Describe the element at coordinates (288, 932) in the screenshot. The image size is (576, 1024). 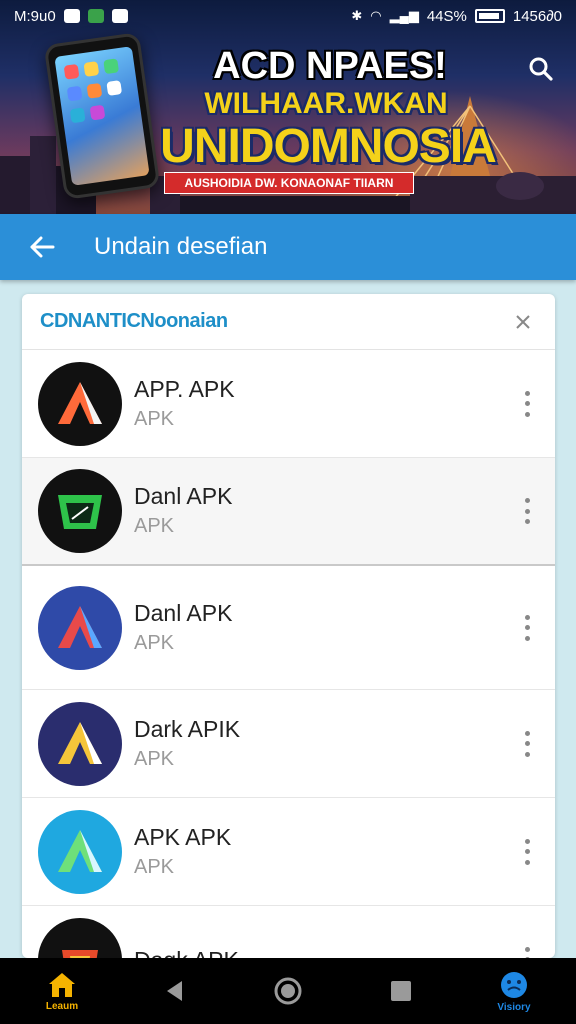
I see `list-item: Dagk APK` at that location.